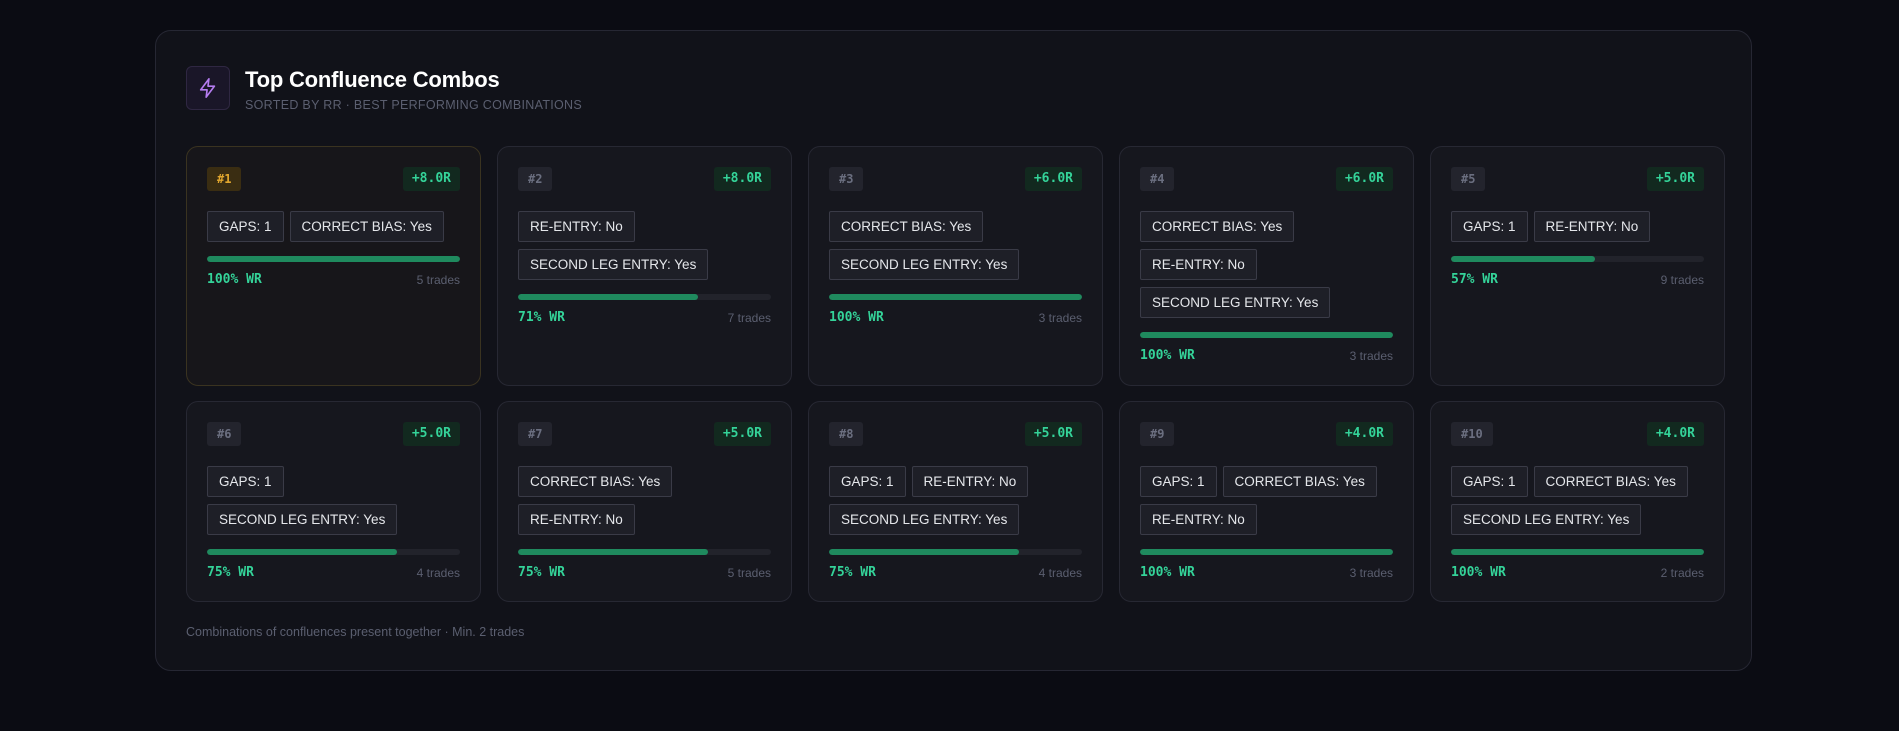 The width and height of the screenshot is (1899, 731). Describe the element at coordinates (846, 434) in the screenshot. I see `rank-badge: #8` at that location.